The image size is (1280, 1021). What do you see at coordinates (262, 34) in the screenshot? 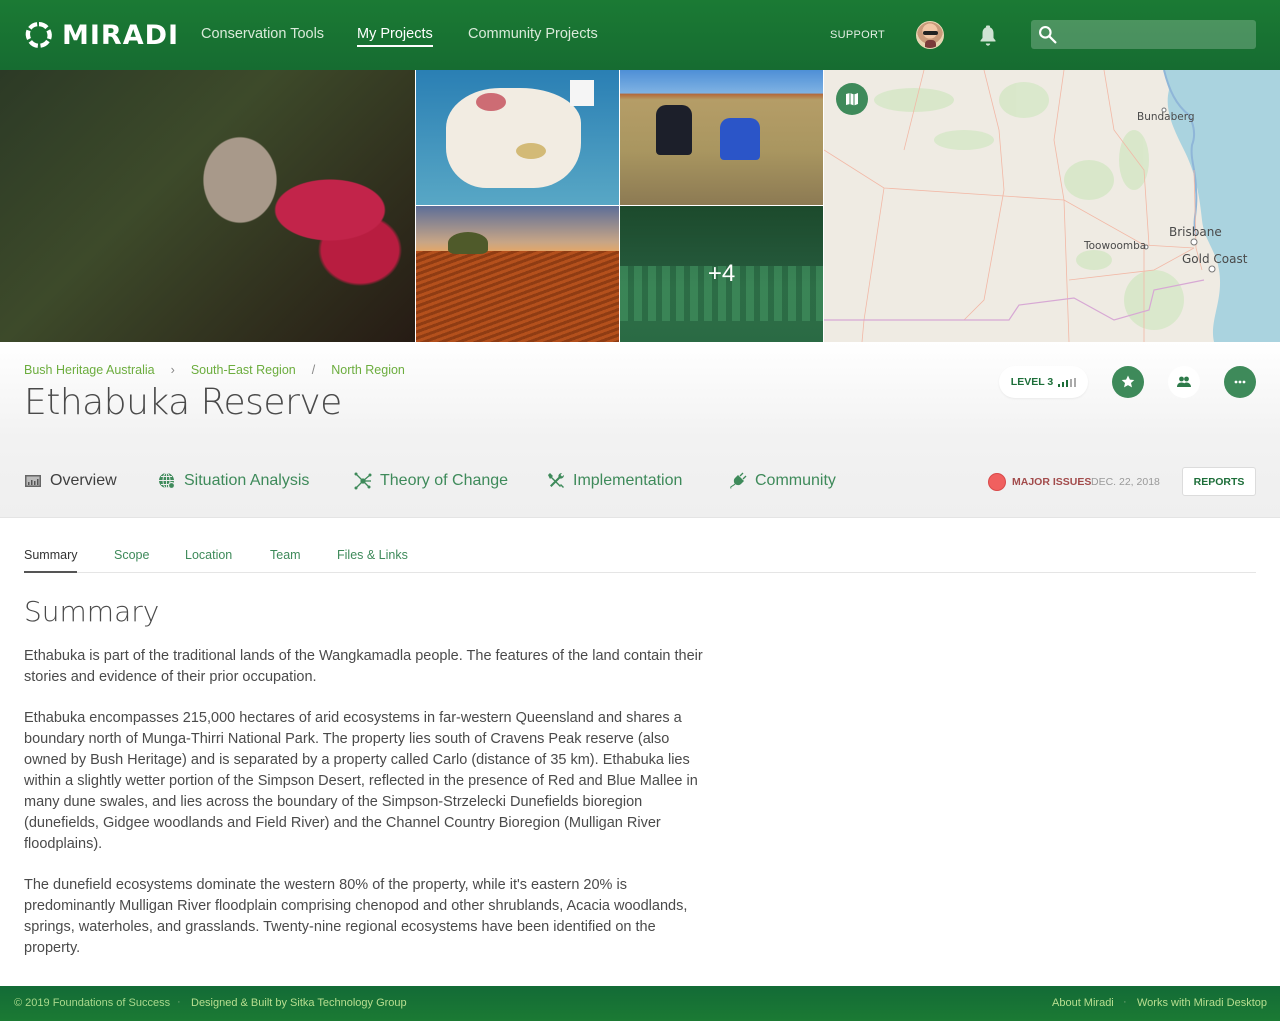
I see `nav-conservation-tools: Conservation Tools` at bounding box center [262, 34].